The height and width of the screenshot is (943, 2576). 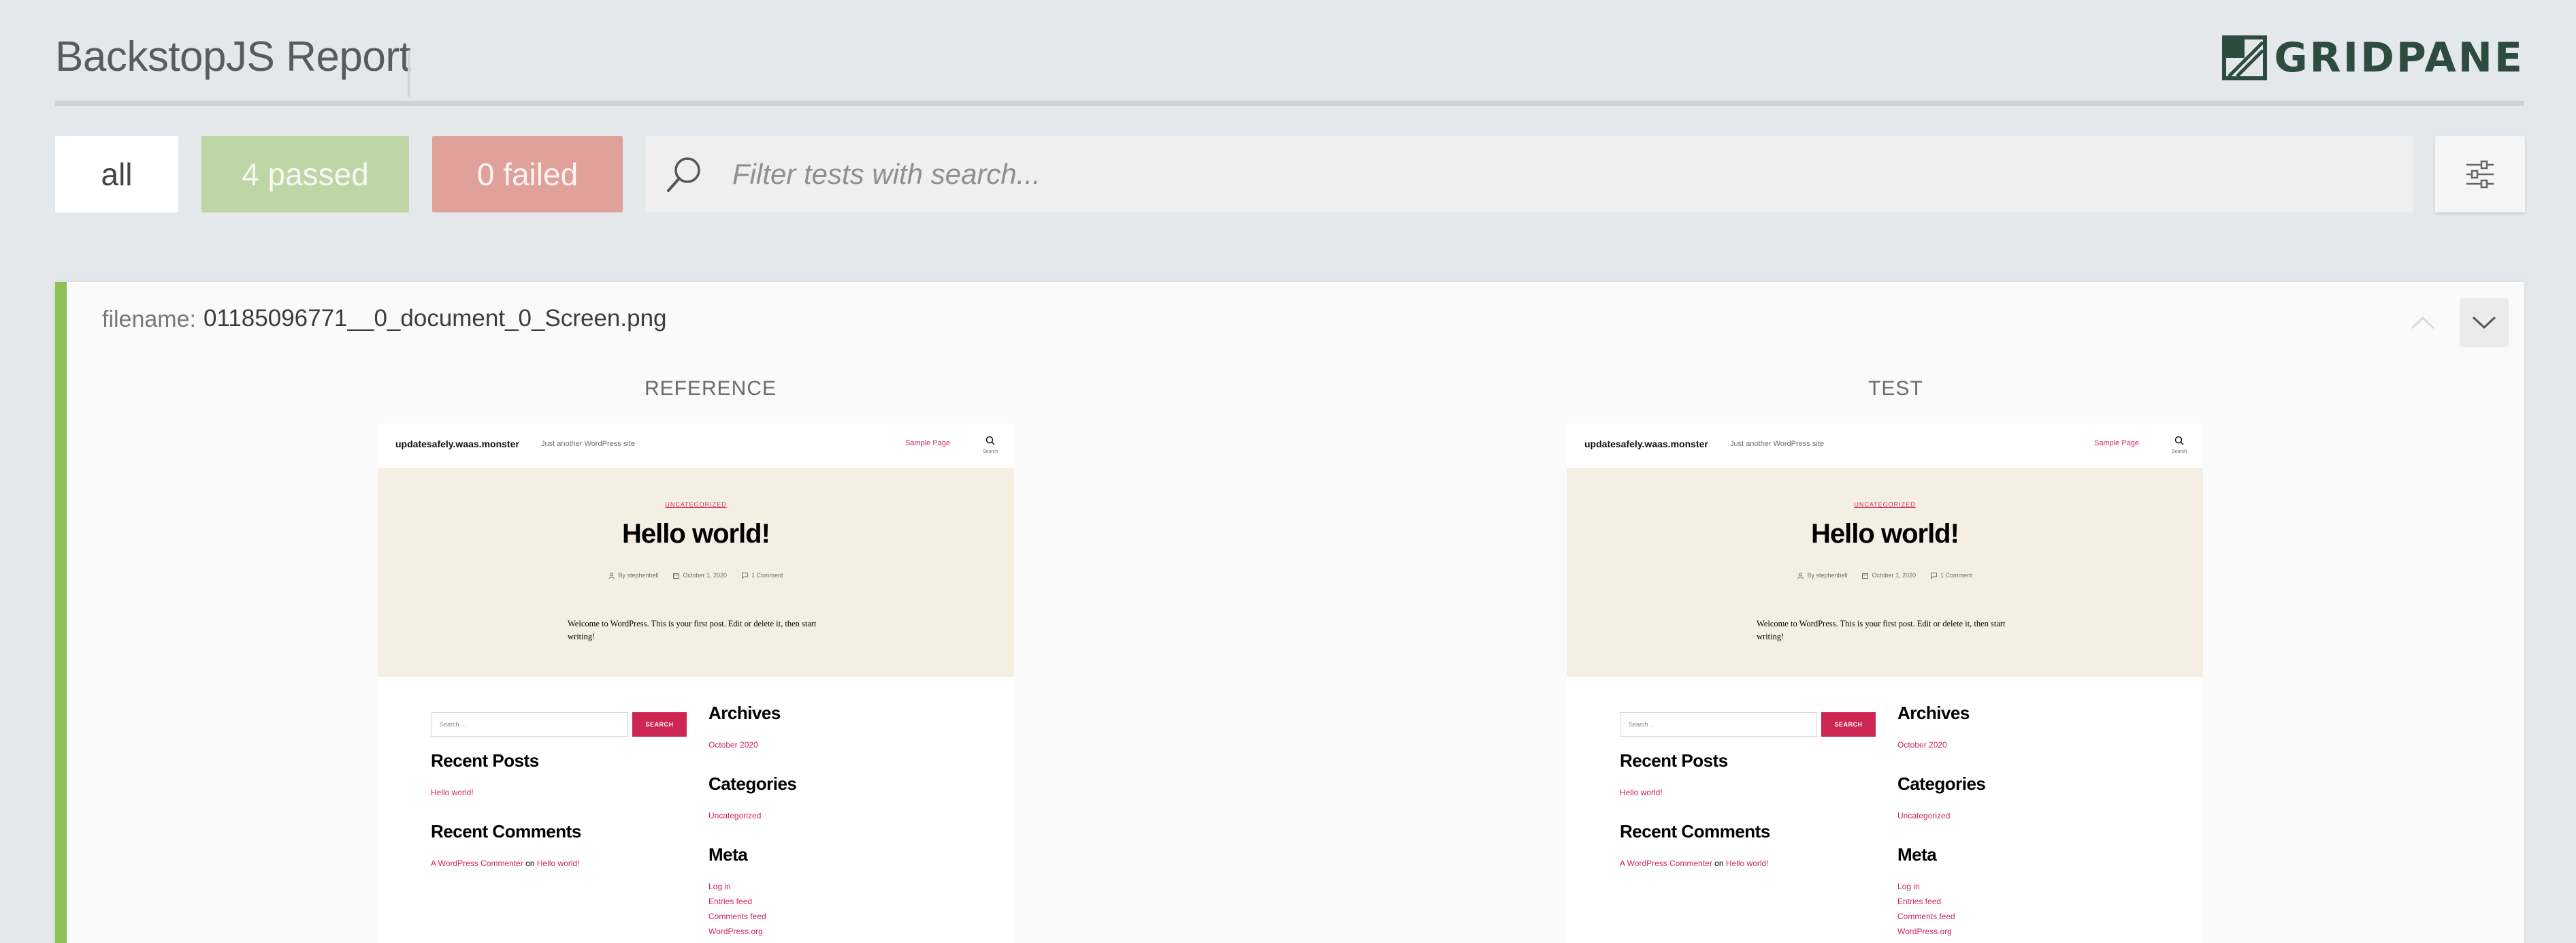 I want to click on chevron-down-icon, so click(x=2484, y=323).